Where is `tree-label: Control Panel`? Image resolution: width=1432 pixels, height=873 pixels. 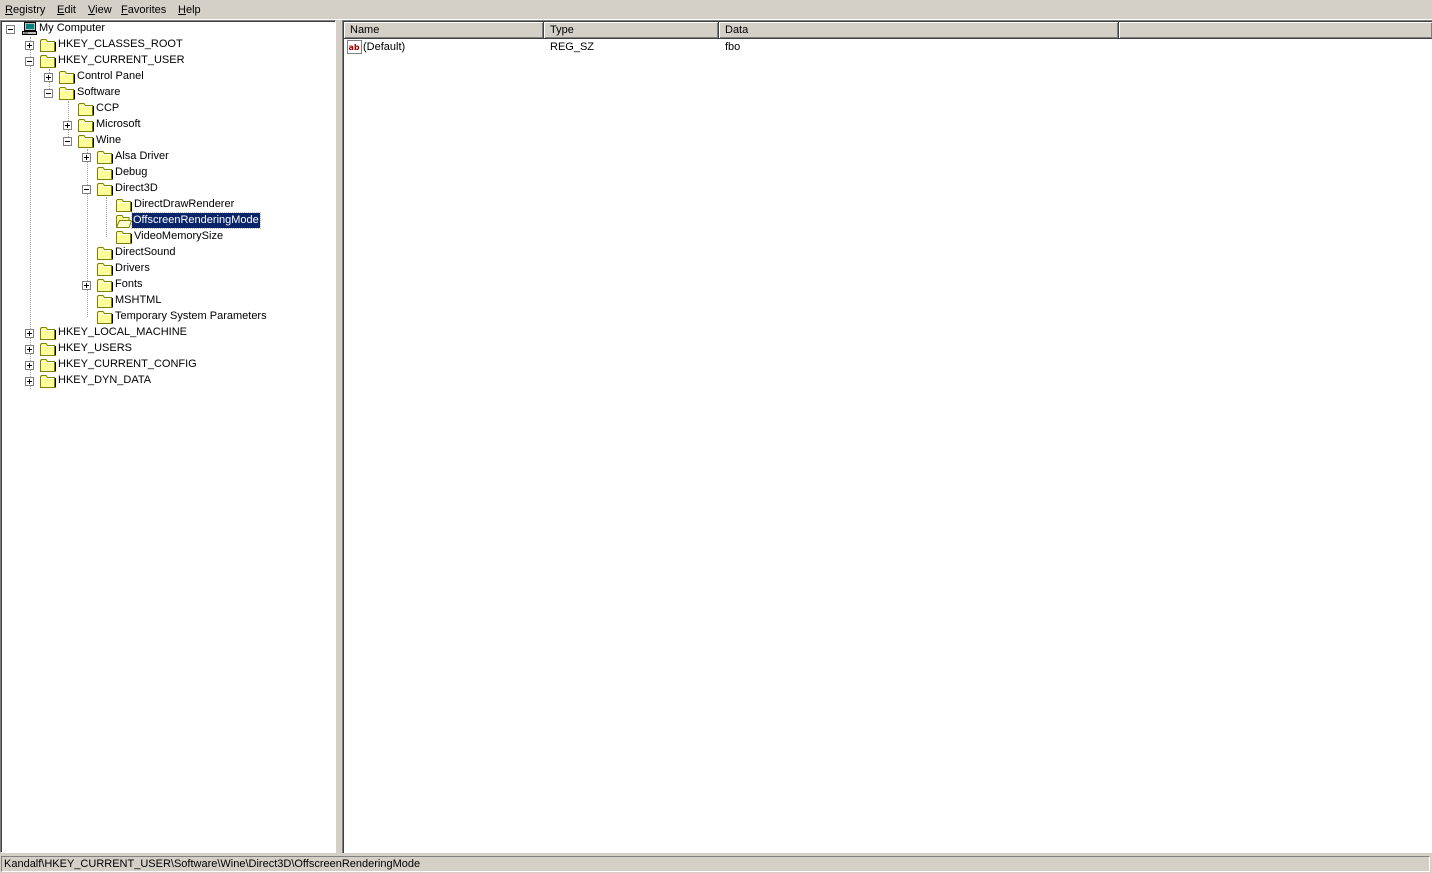 tree-label: Control Panel is located at coordinates (110, 76).